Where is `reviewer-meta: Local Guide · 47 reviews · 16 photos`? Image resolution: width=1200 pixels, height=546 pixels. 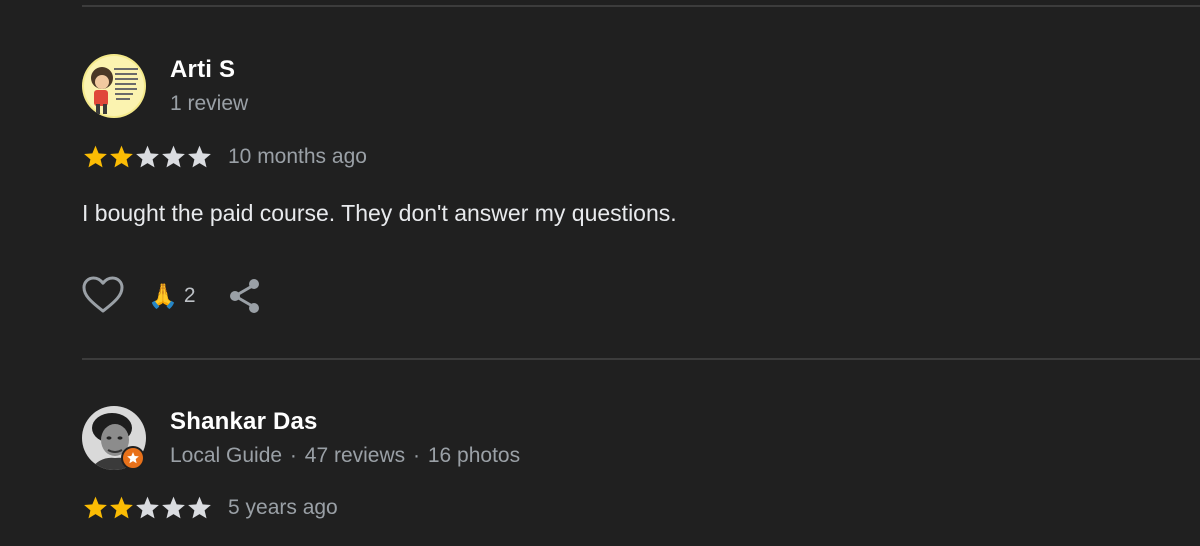
reviewer-meta: Local Guide · 47 reviews · 16 photos is located at coordinates (345, 456).